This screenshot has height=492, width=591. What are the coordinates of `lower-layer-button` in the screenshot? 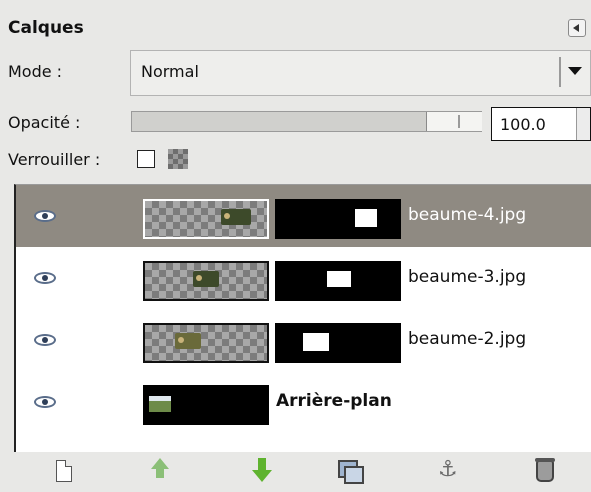 It's located at (261, 473).